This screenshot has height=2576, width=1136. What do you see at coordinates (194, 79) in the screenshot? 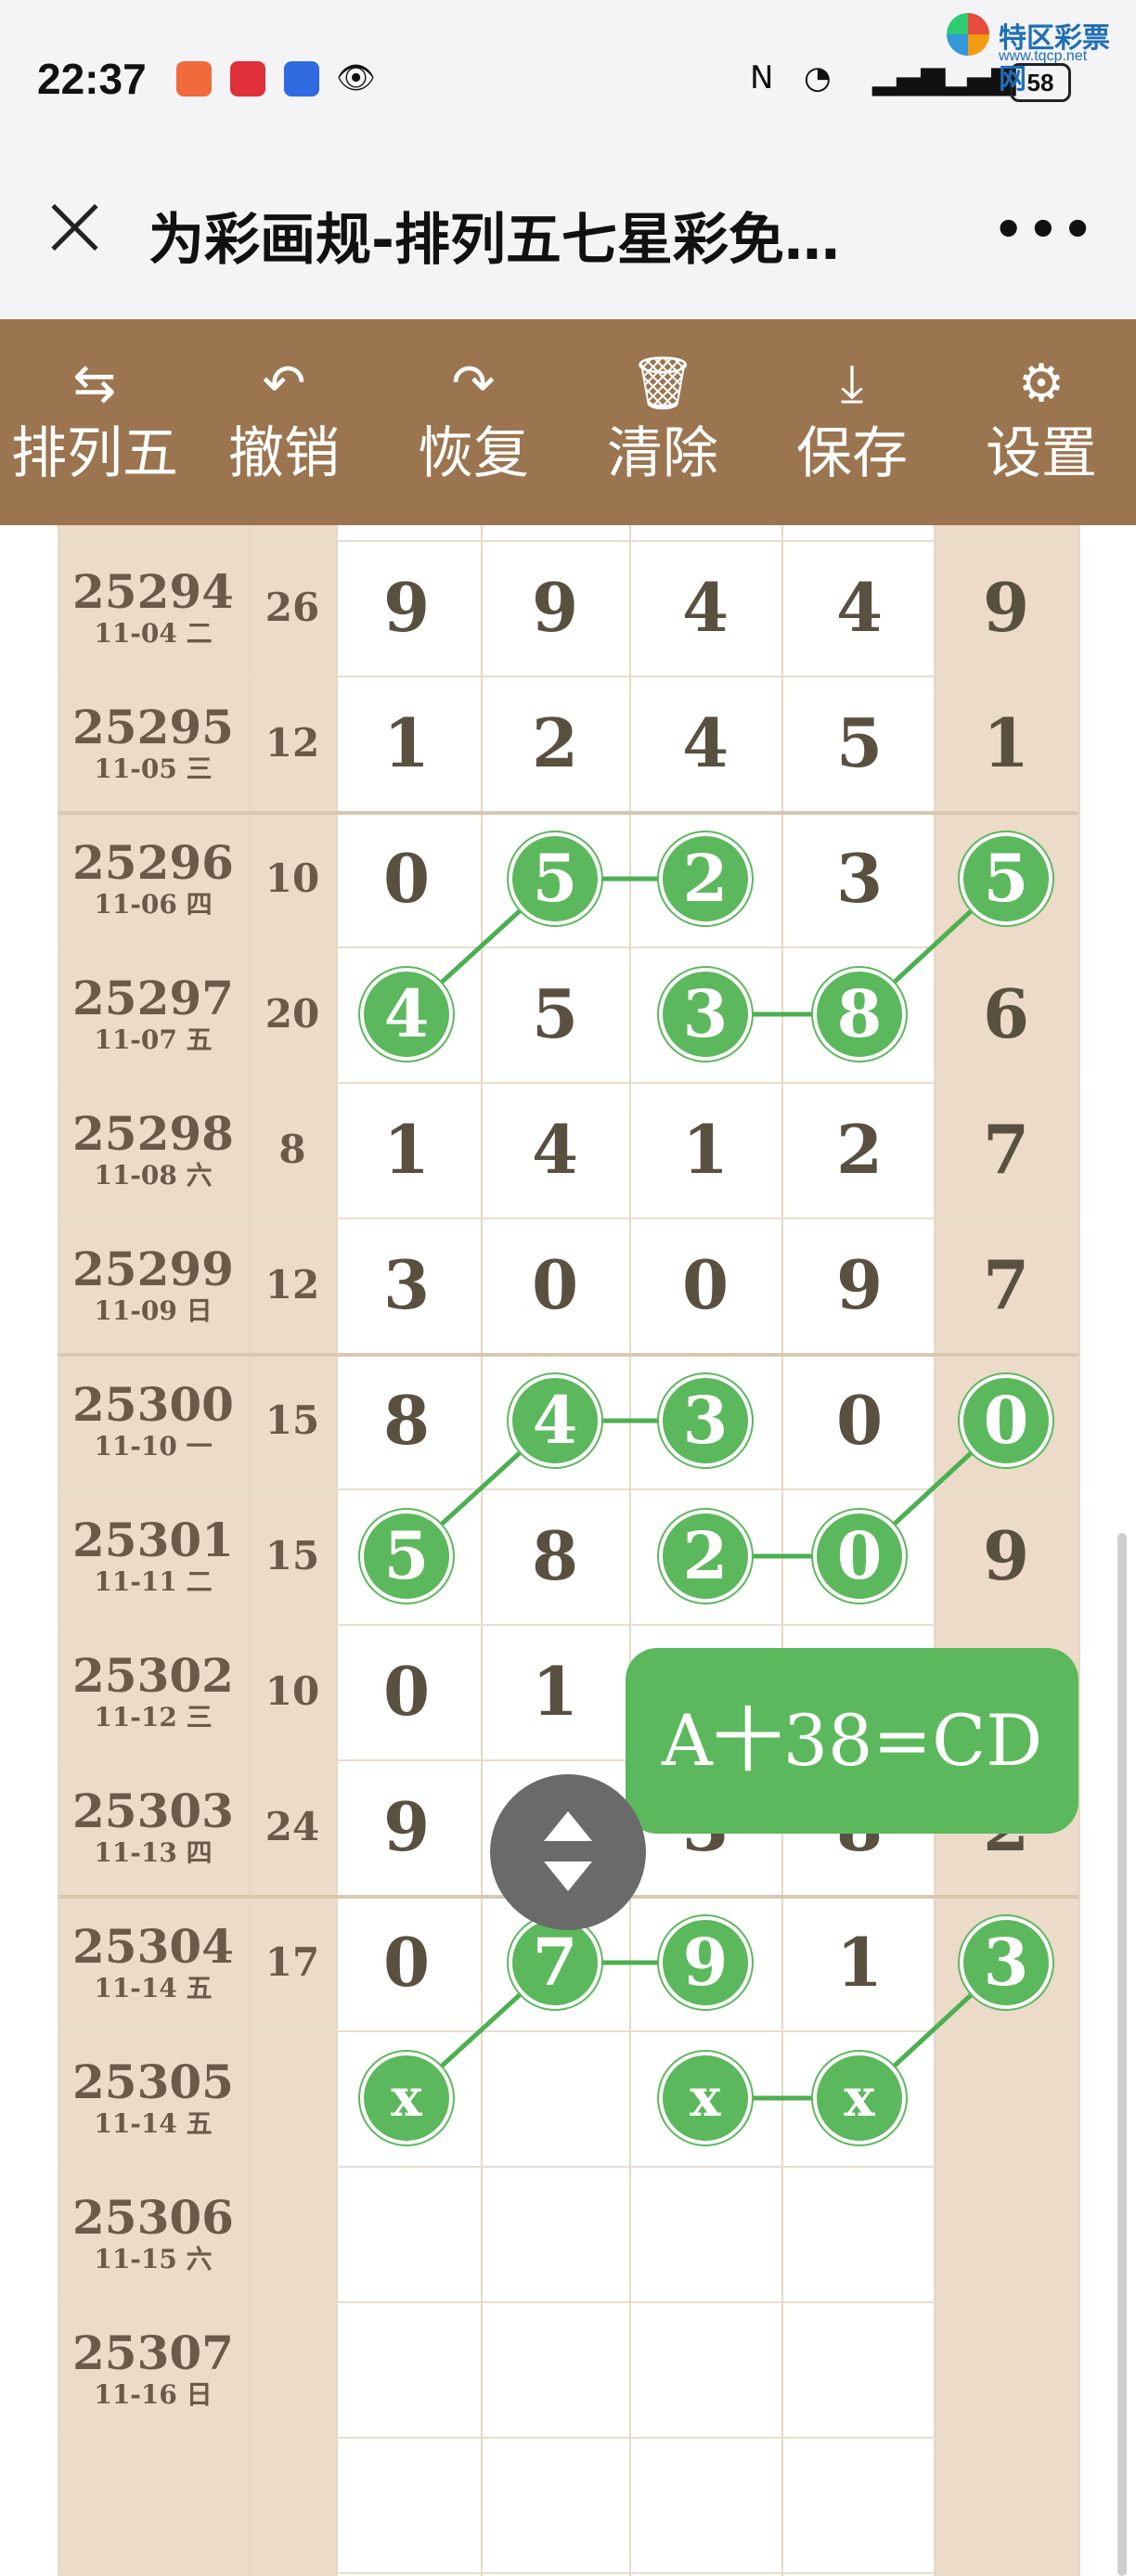
I see `app-notification-icon` at bounding box center [194, 79].